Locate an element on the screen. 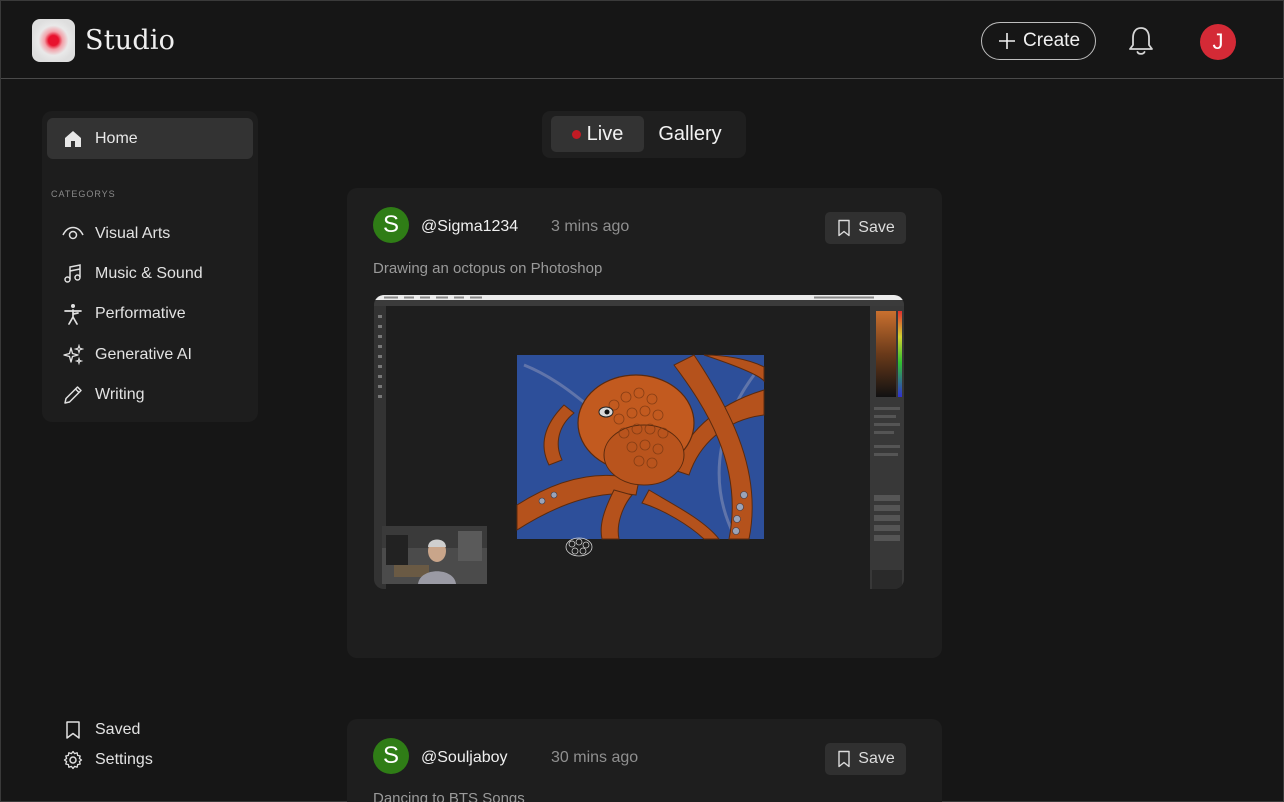 The image size is (1284, 802). sidebar-item-label: Saved is located at coordinates (118, 729).